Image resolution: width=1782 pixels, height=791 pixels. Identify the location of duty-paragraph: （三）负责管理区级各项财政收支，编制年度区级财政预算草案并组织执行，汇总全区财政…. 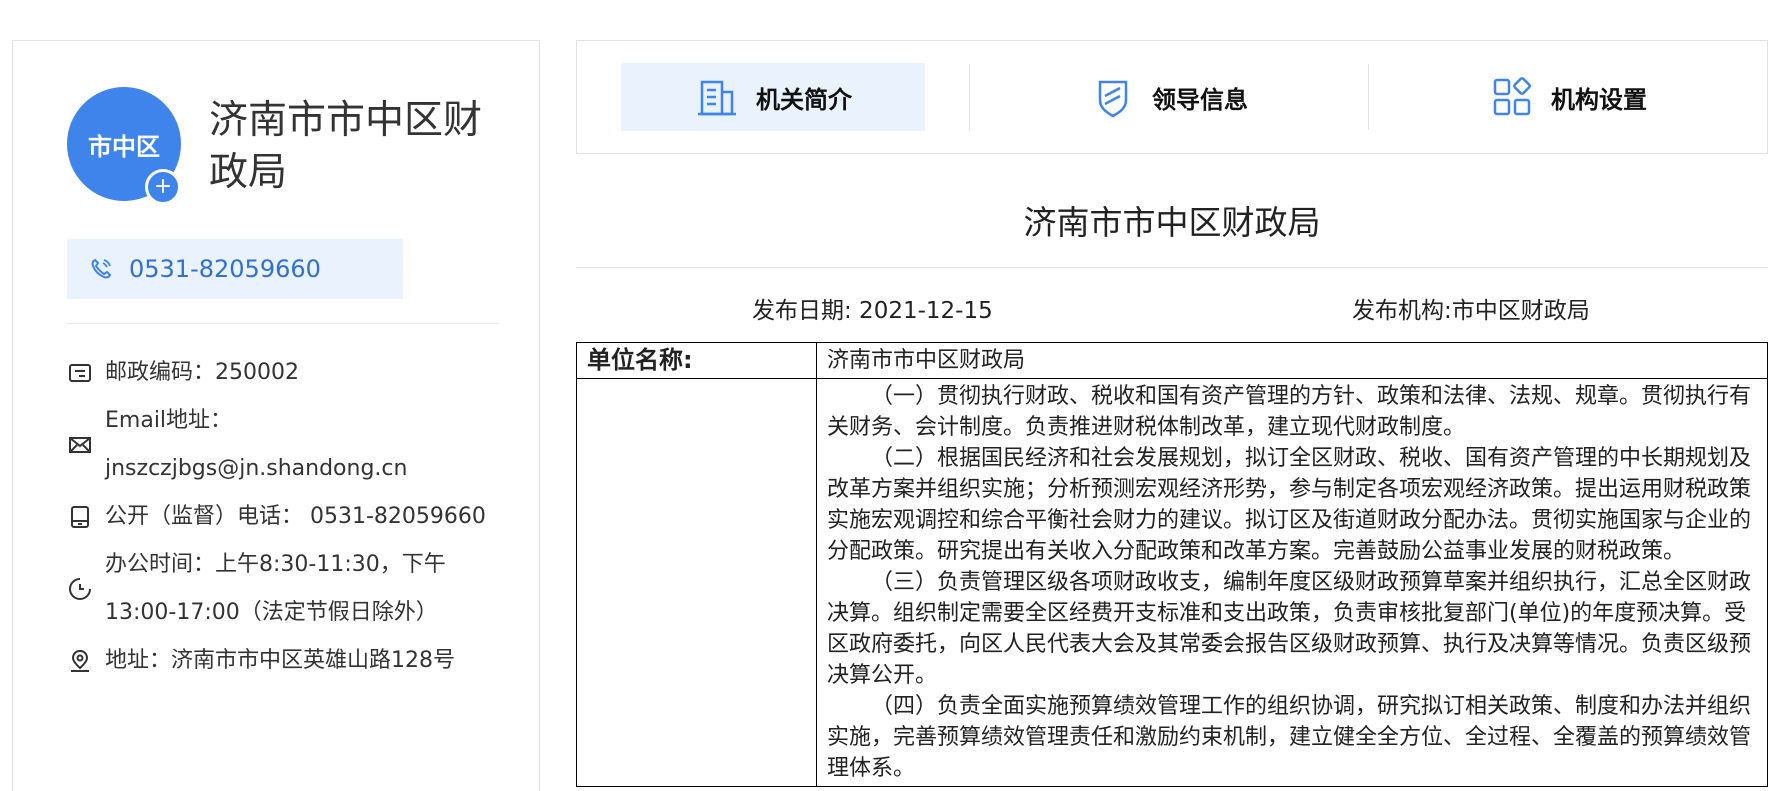
(1289, 629).